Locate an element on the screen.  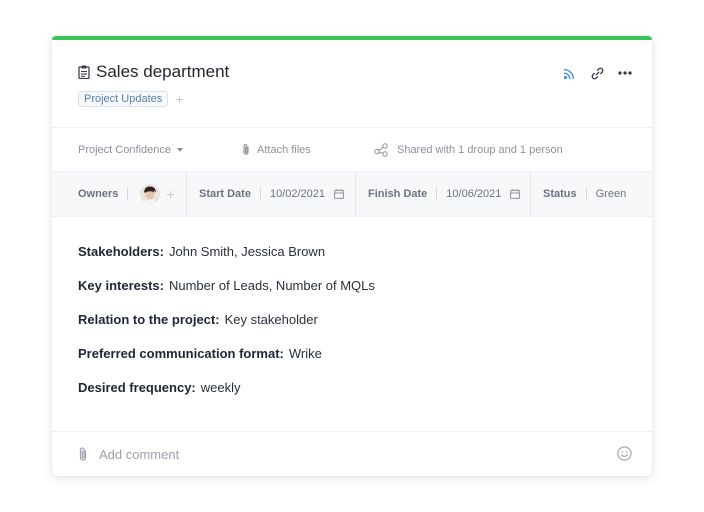
description-value: Key stakeholder is located at coordinates (271, 319).